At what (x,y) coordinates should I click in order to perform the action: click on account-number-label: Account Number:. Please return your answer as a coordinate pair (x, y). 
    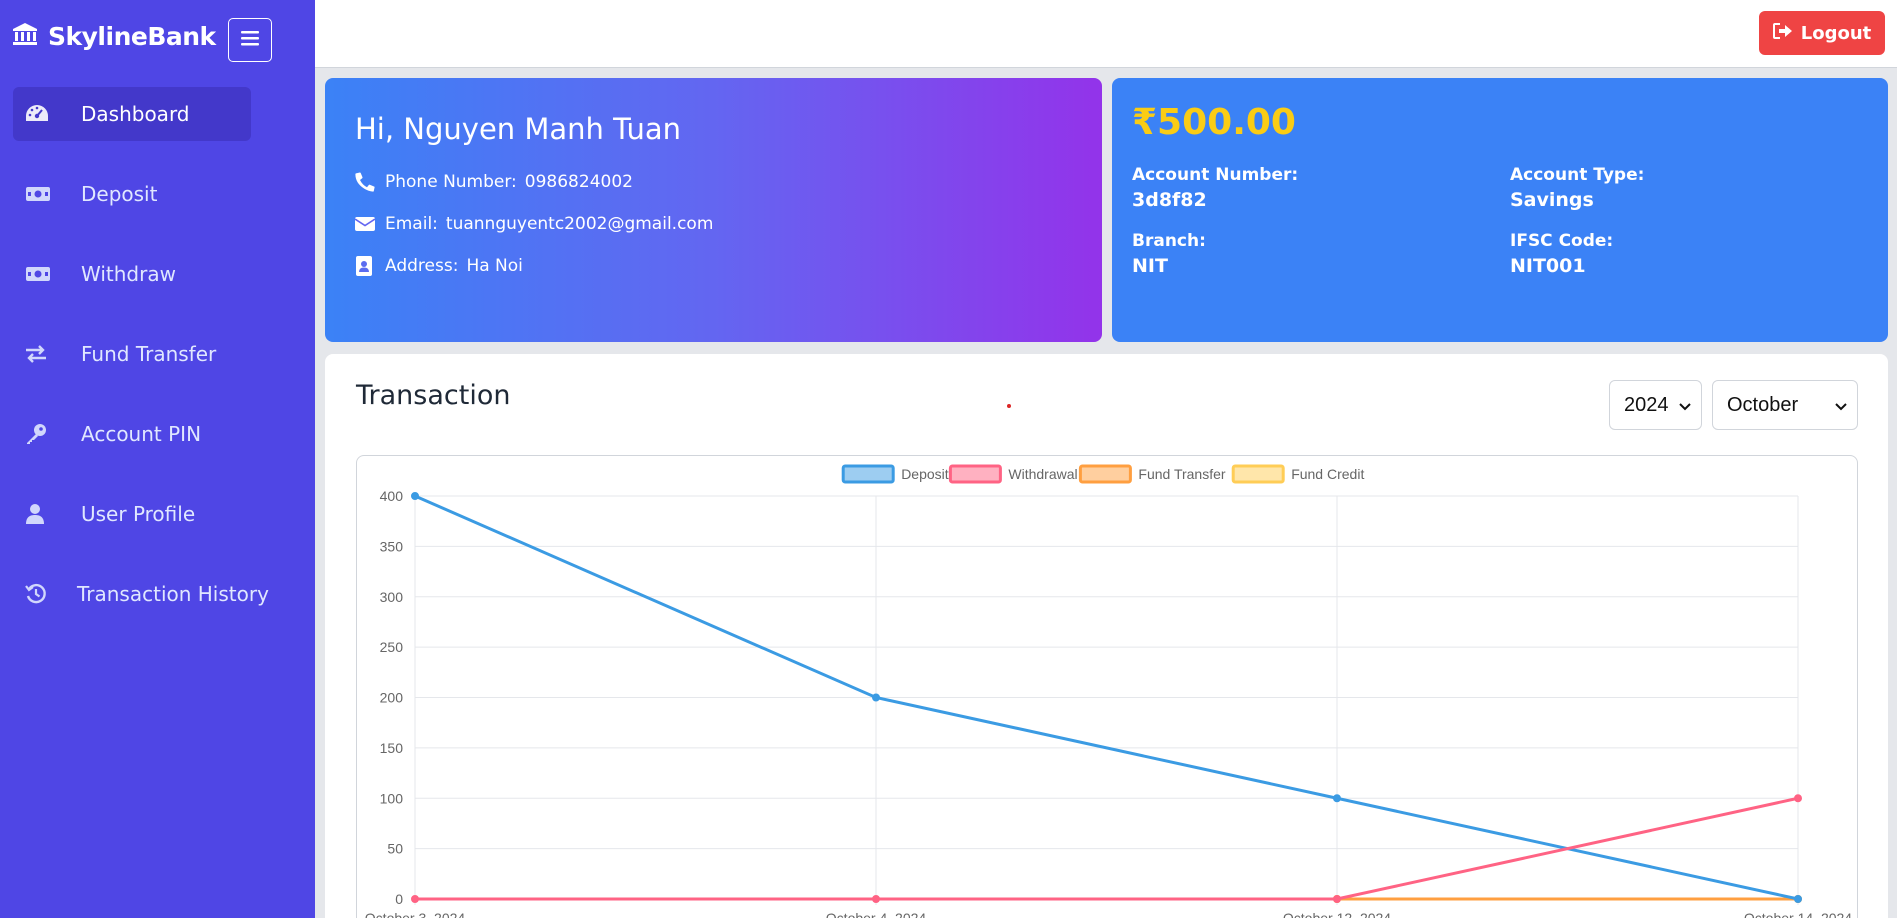
    Looking at the image, I should click on (1215, 175).